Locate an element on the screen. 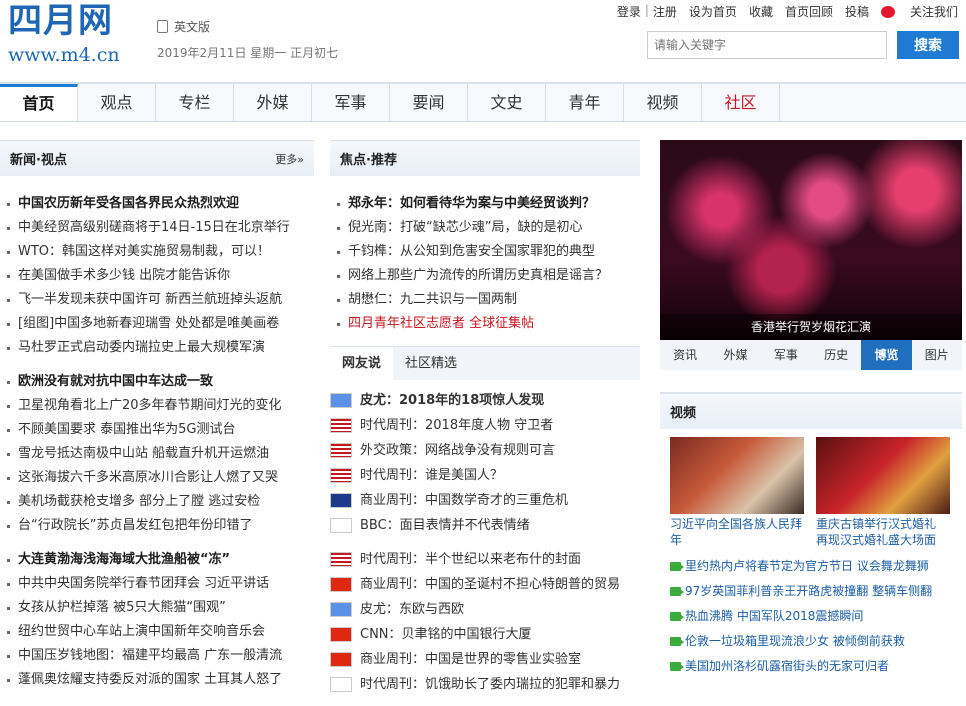 The width and height of the screenshot is (966, 706). submit-article-link: 投稿 is located at coordinates (857, 11).